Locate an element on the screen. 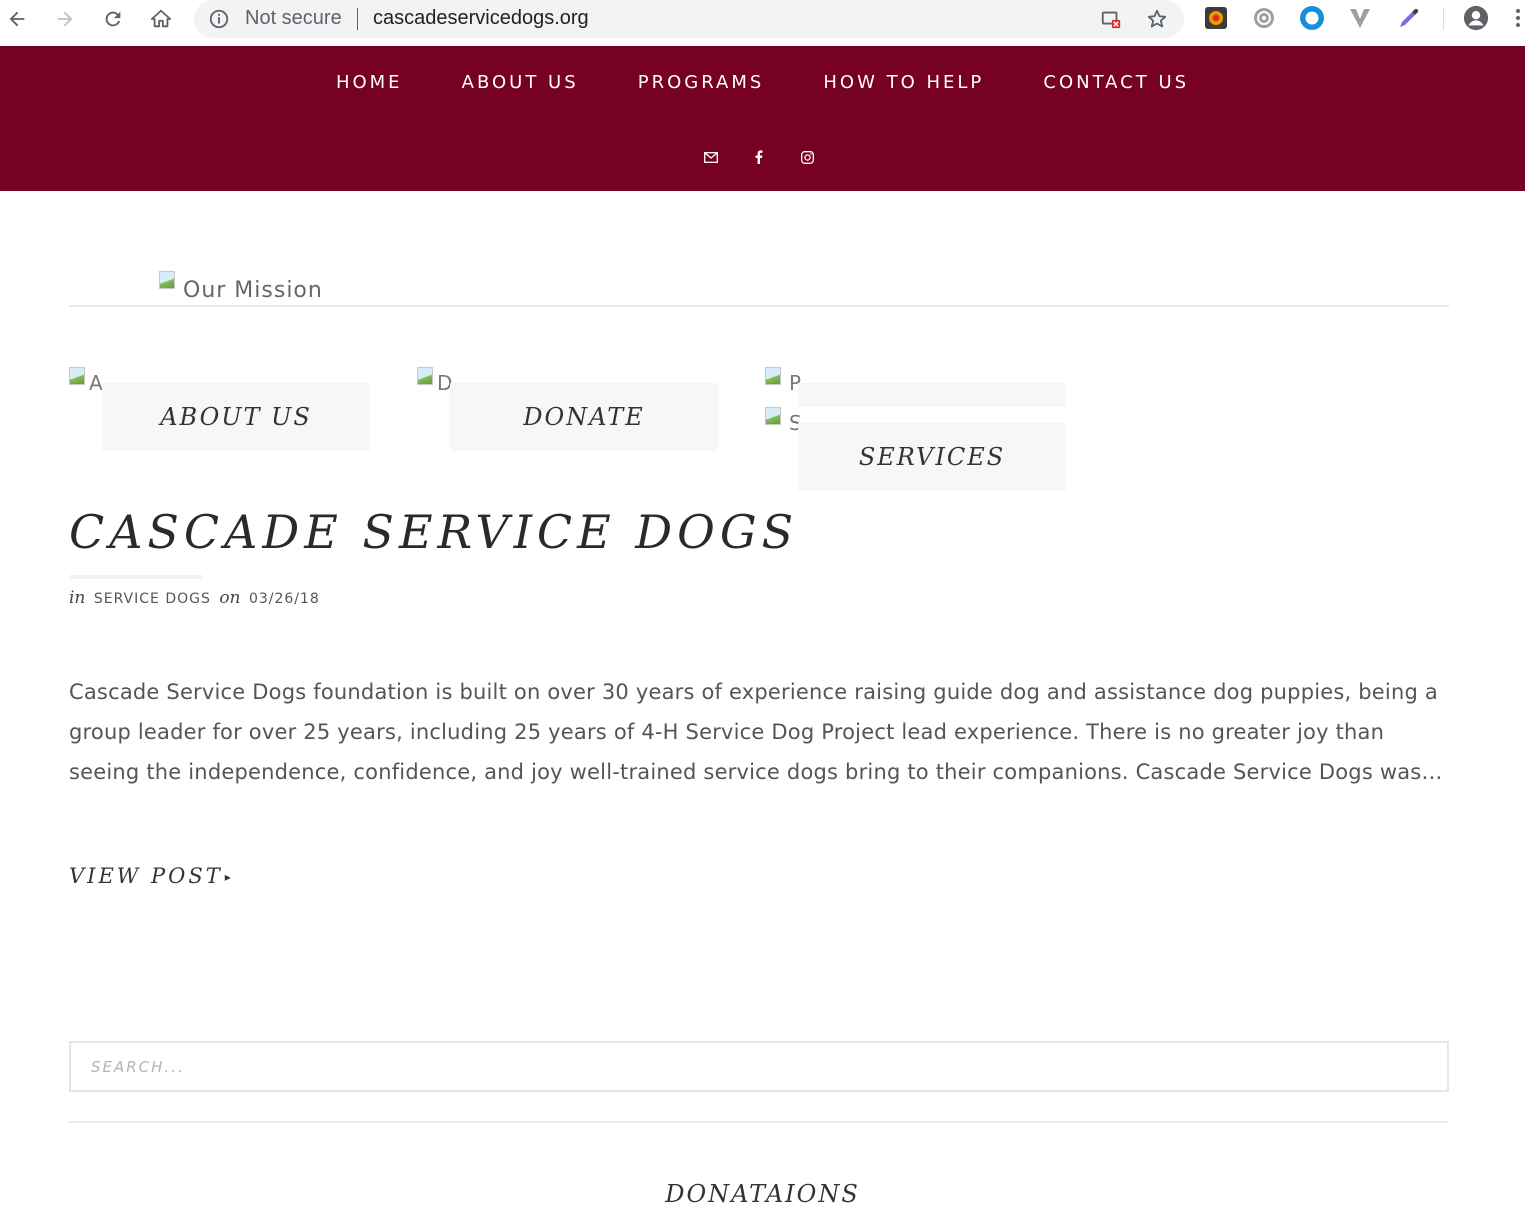  browser-toolbar: Not secure cascadeservicedogs.org is located at coordinates (762, 20).